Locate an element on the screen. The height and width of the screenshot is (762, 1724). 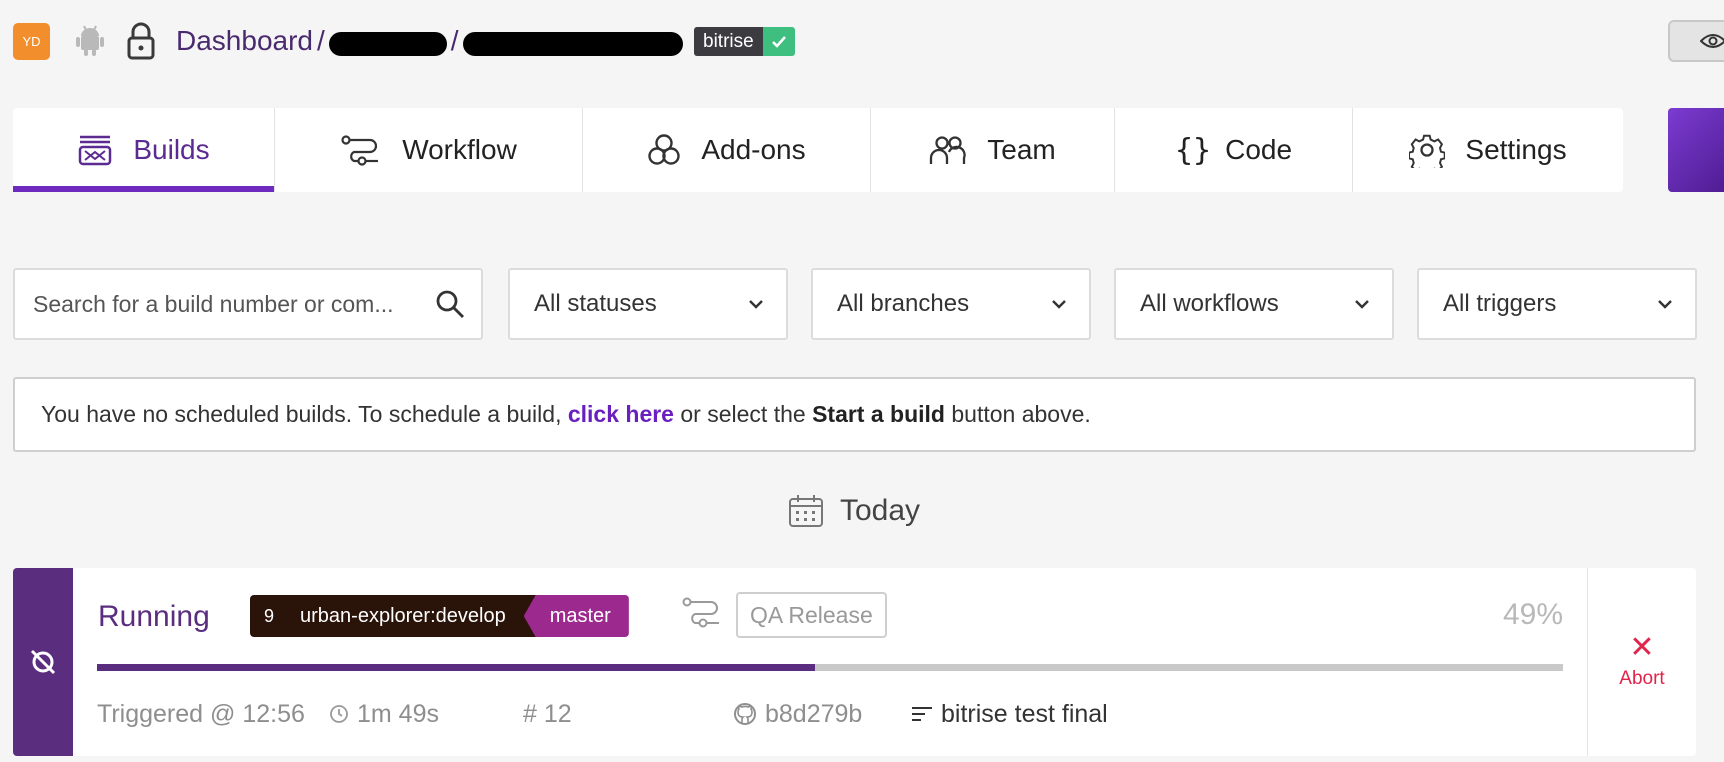
stack-badge: bitrise is located at coordinates (744, 41).